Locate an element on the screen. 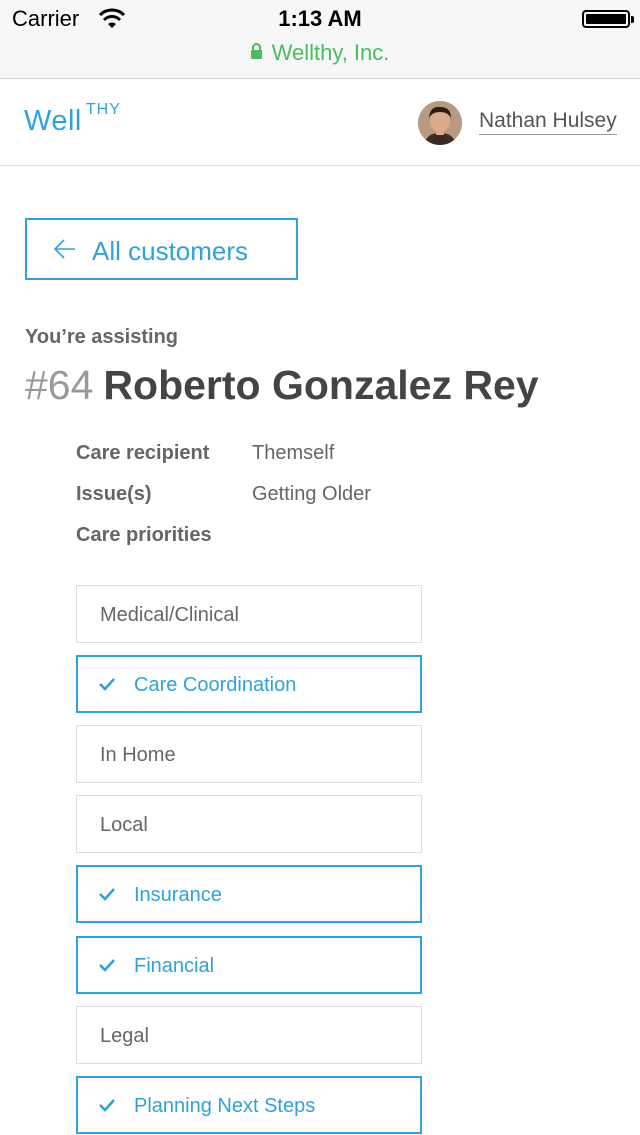 The height and width of the screenshot is (1135, 640). priority-option-planning-next-steps: Planning Next Steps is located at coordinates (249, 1105).